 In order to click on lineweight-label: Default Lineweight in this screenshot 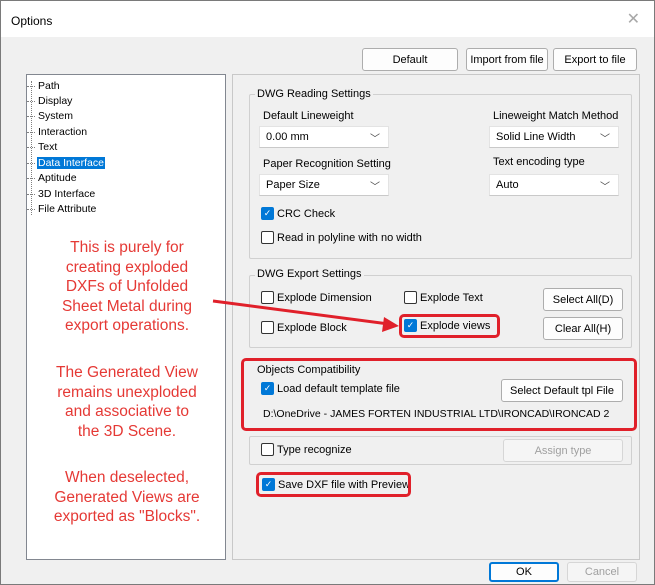, I will do `click(308, 116)`.